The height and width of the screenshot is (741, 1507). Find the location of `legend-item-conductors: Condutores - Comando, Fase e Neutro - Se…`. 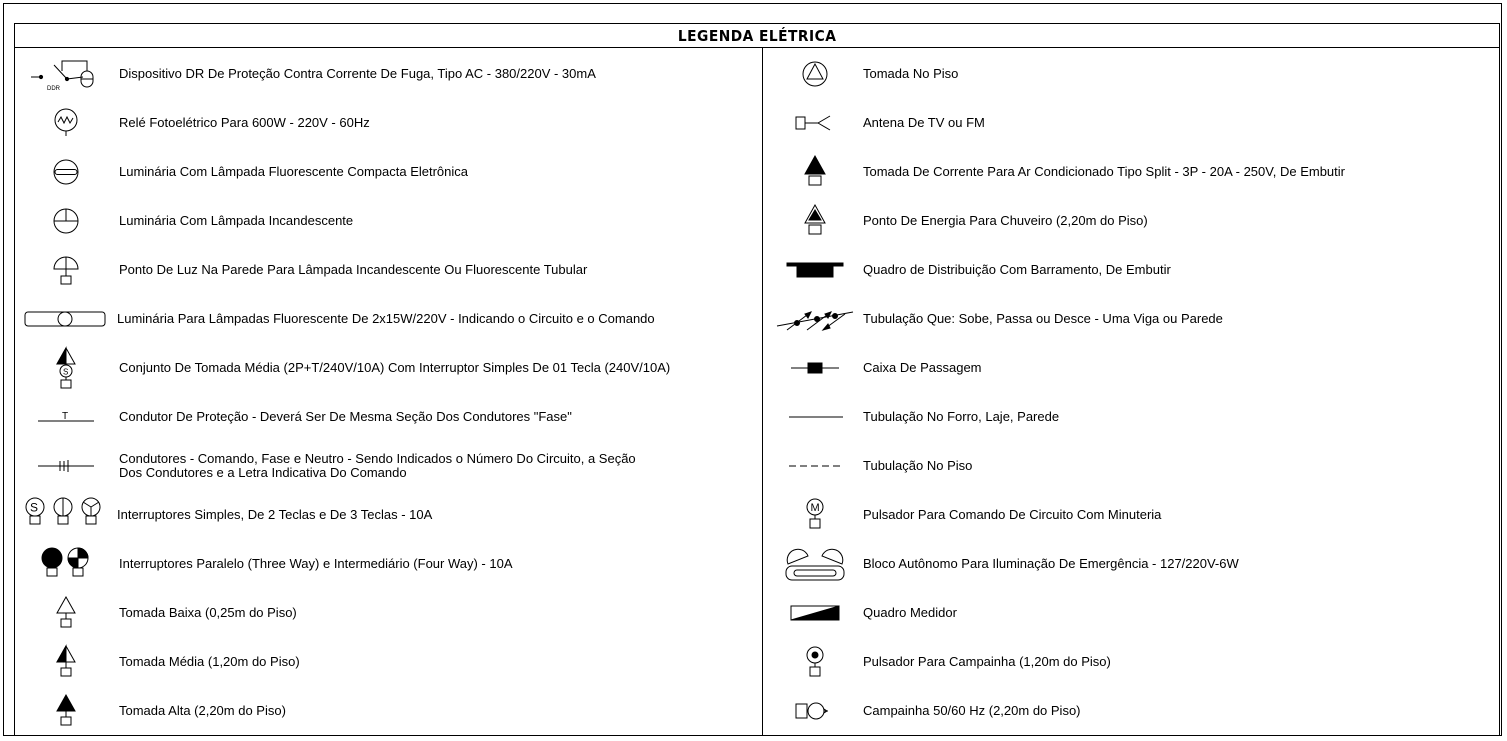

legend-item-conductors: Condutores - Comando, Fase e Neutro - Se… is located at coordinates (329, 466).